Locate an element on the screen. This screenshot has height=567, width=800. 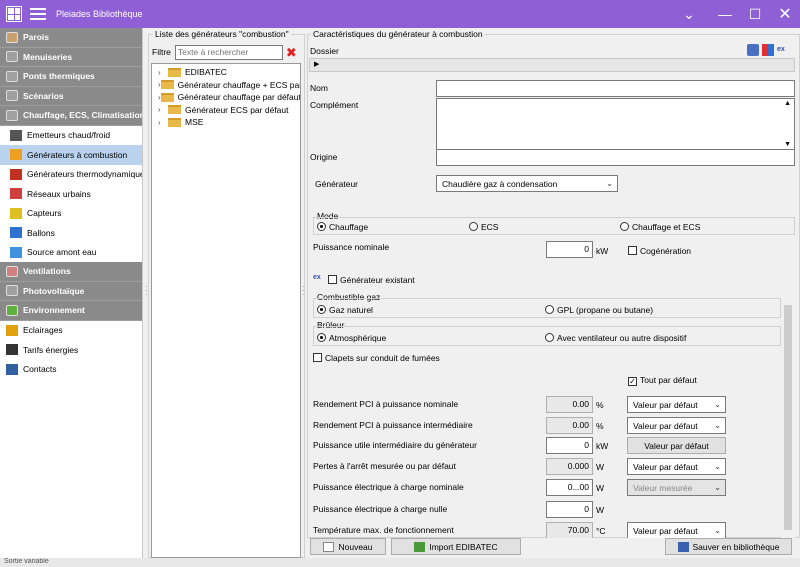
import-edibatec-button: Import EDIBATEC is located at coordinates (456, 546).